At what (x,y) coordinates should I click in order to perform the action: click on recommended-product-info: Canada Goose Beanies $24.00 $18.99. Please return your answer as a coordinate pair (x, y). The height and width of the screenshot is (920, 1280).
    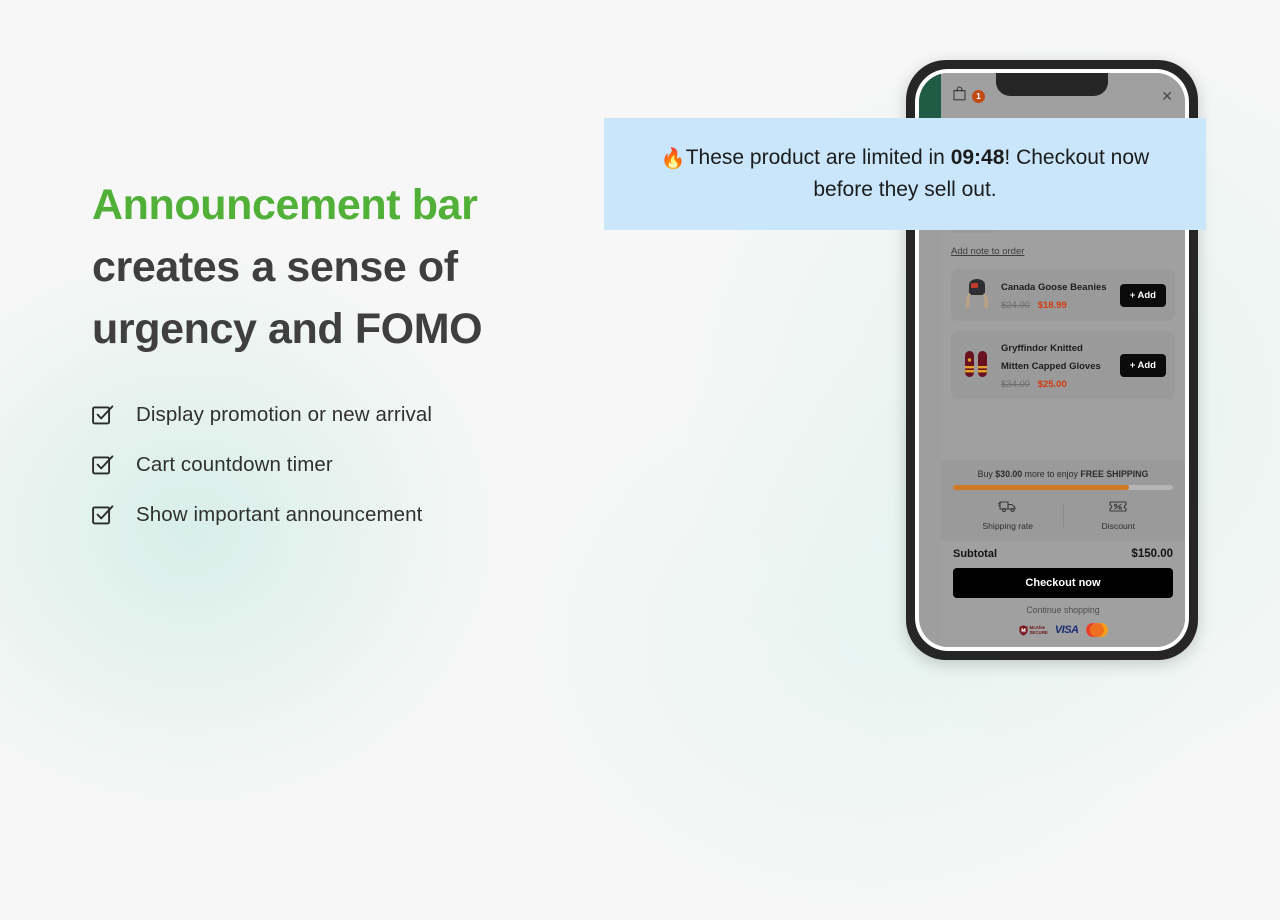
    Looking at the image, I should click on (1056, 295).